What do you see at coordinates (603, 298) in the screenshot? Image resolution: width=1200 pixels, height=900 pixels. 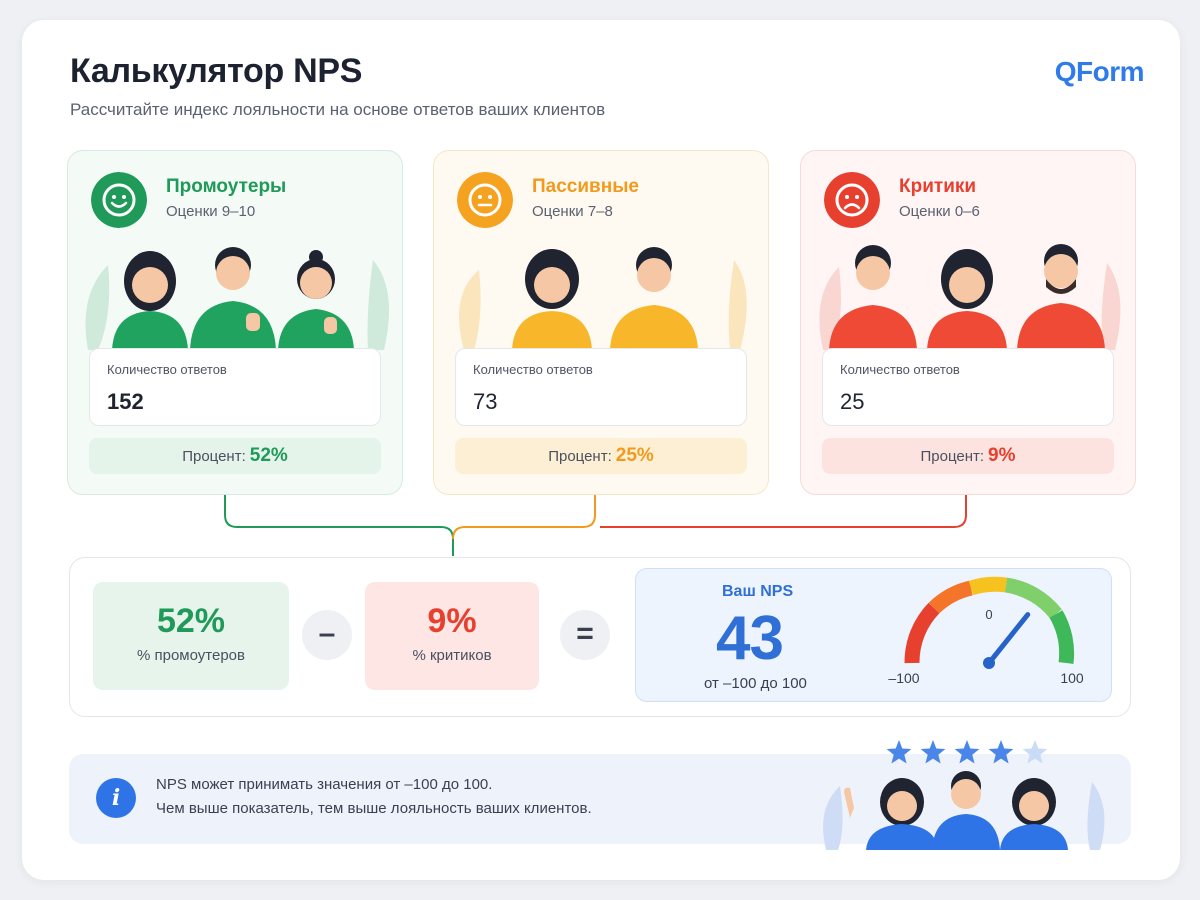 I see `passives-illustration` at bounding box center [603, 298].